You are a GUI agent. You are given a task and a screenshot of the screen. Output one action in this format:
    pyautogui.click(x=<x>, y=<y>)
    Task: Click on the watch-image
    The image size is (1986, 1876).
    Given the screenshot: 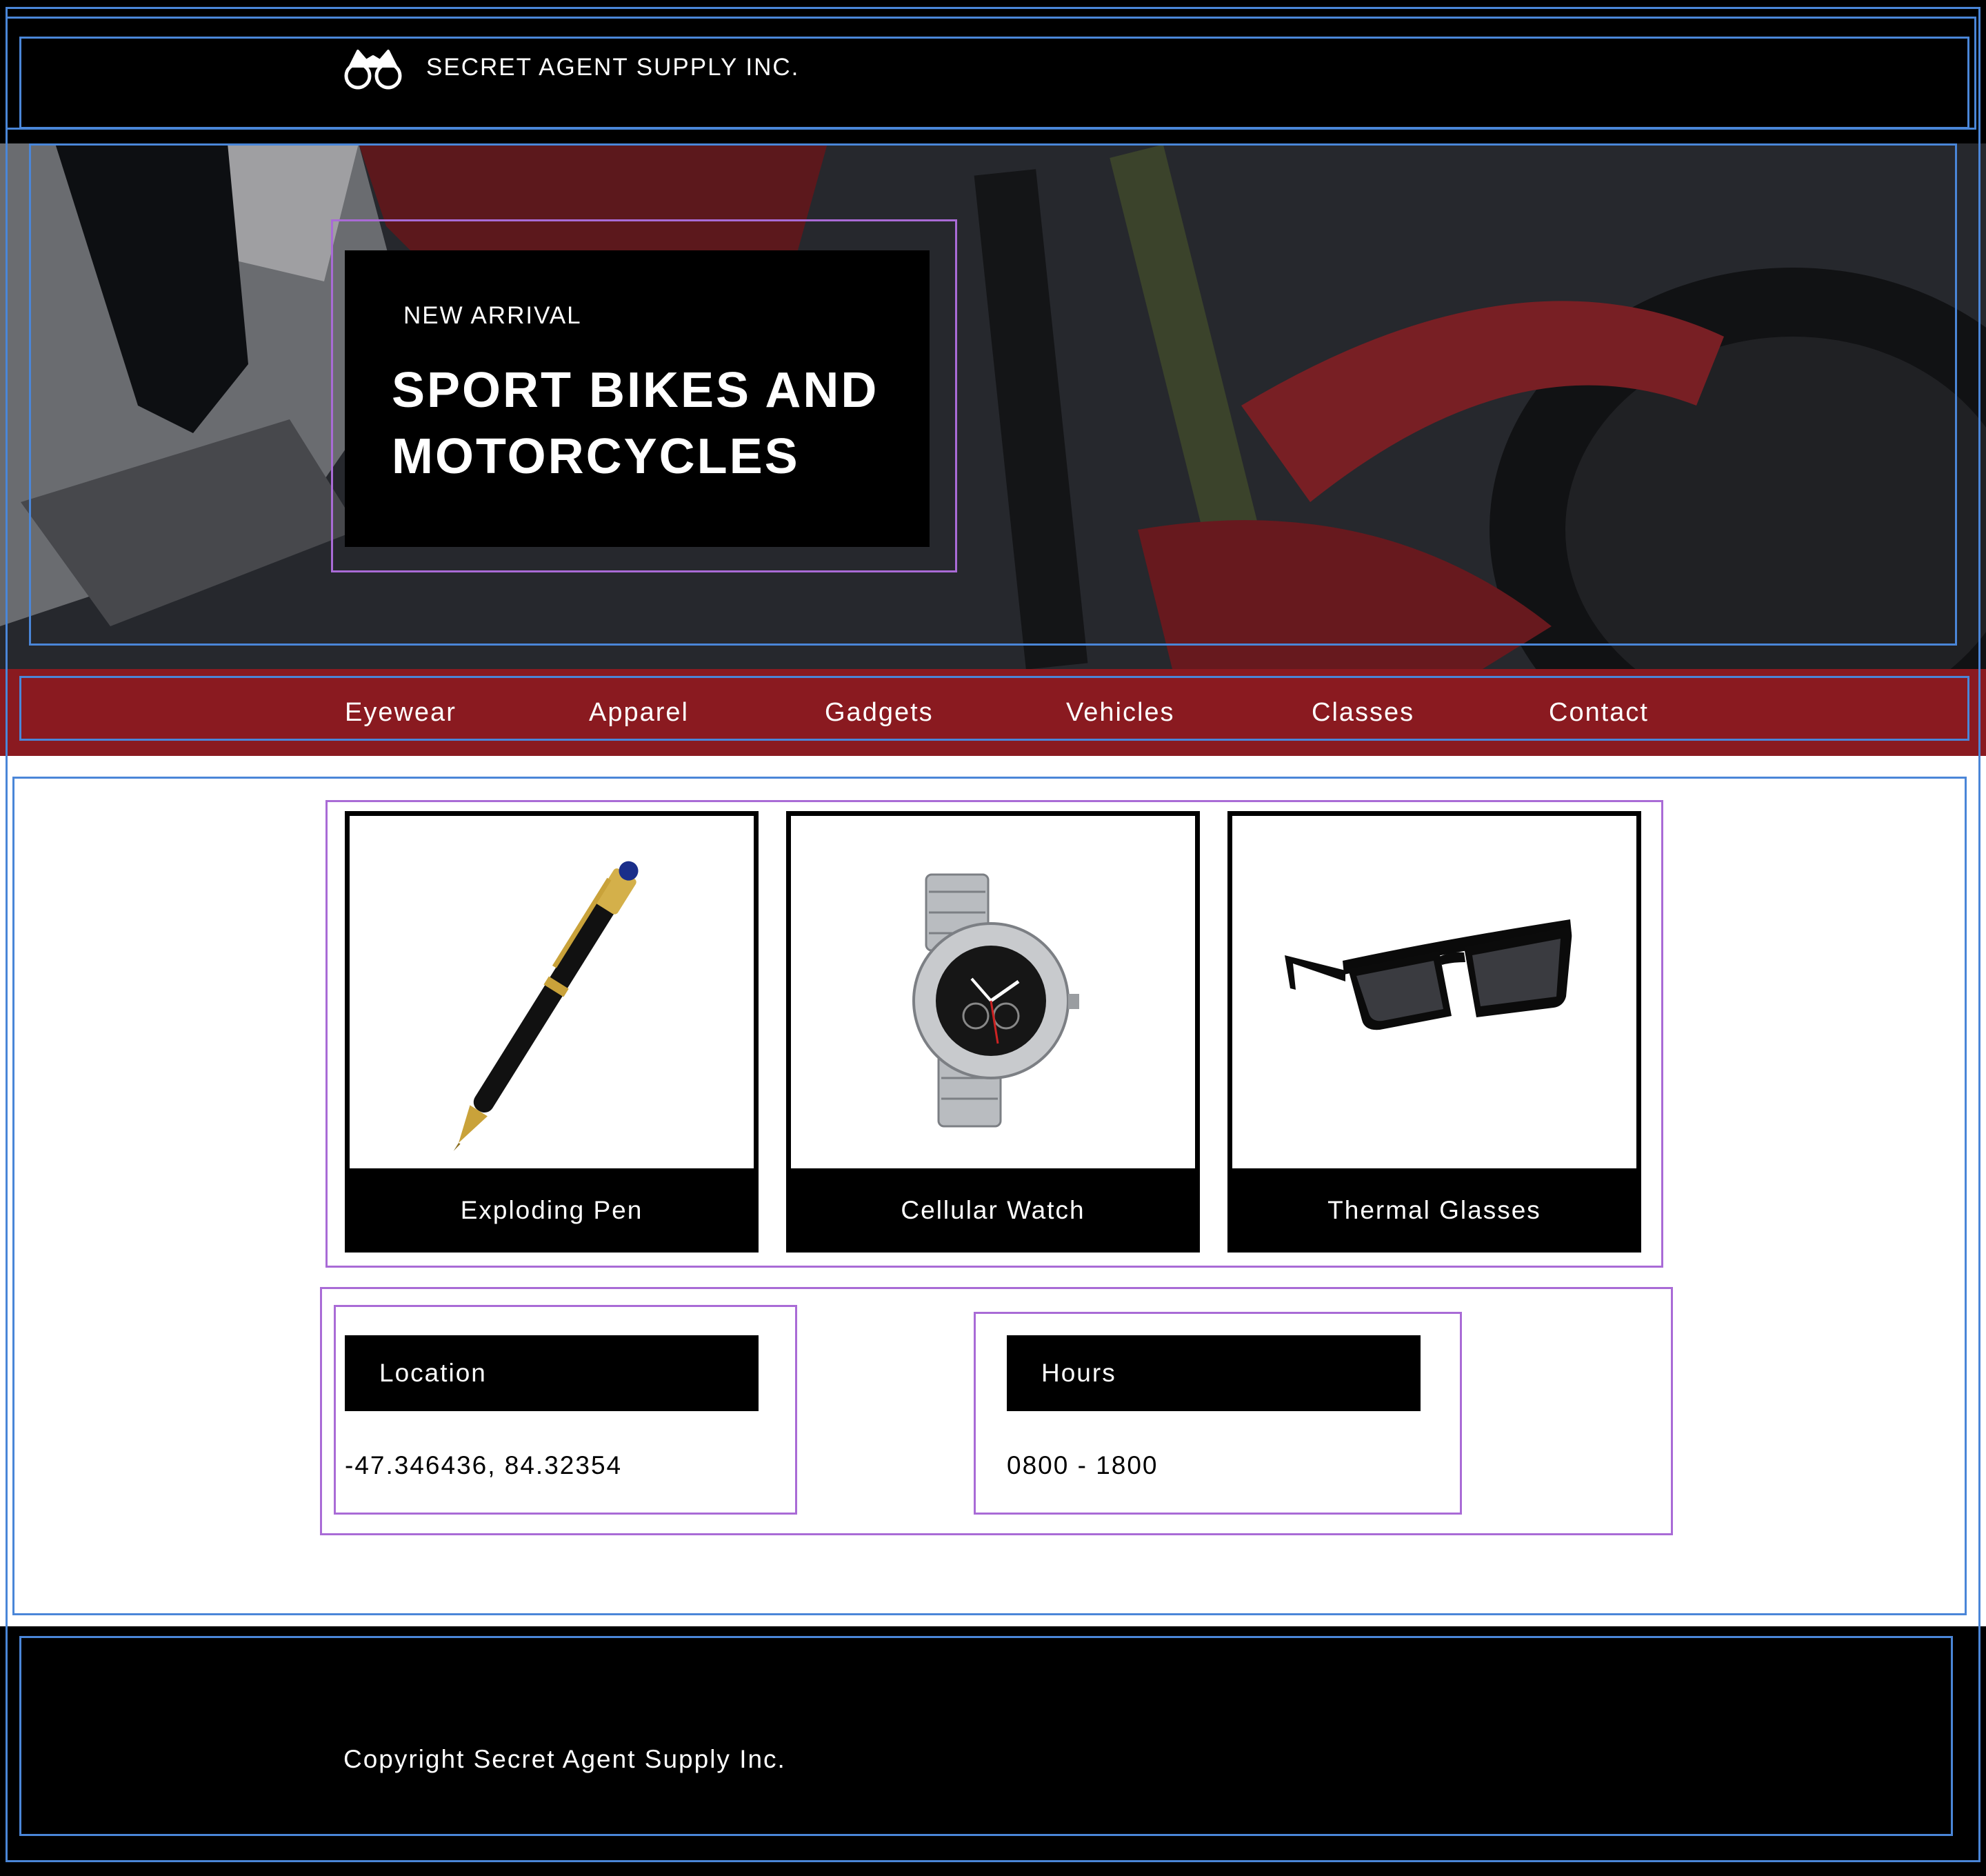 What is the action you would take?
    pyautogui.click(x=995, y=1000)
    